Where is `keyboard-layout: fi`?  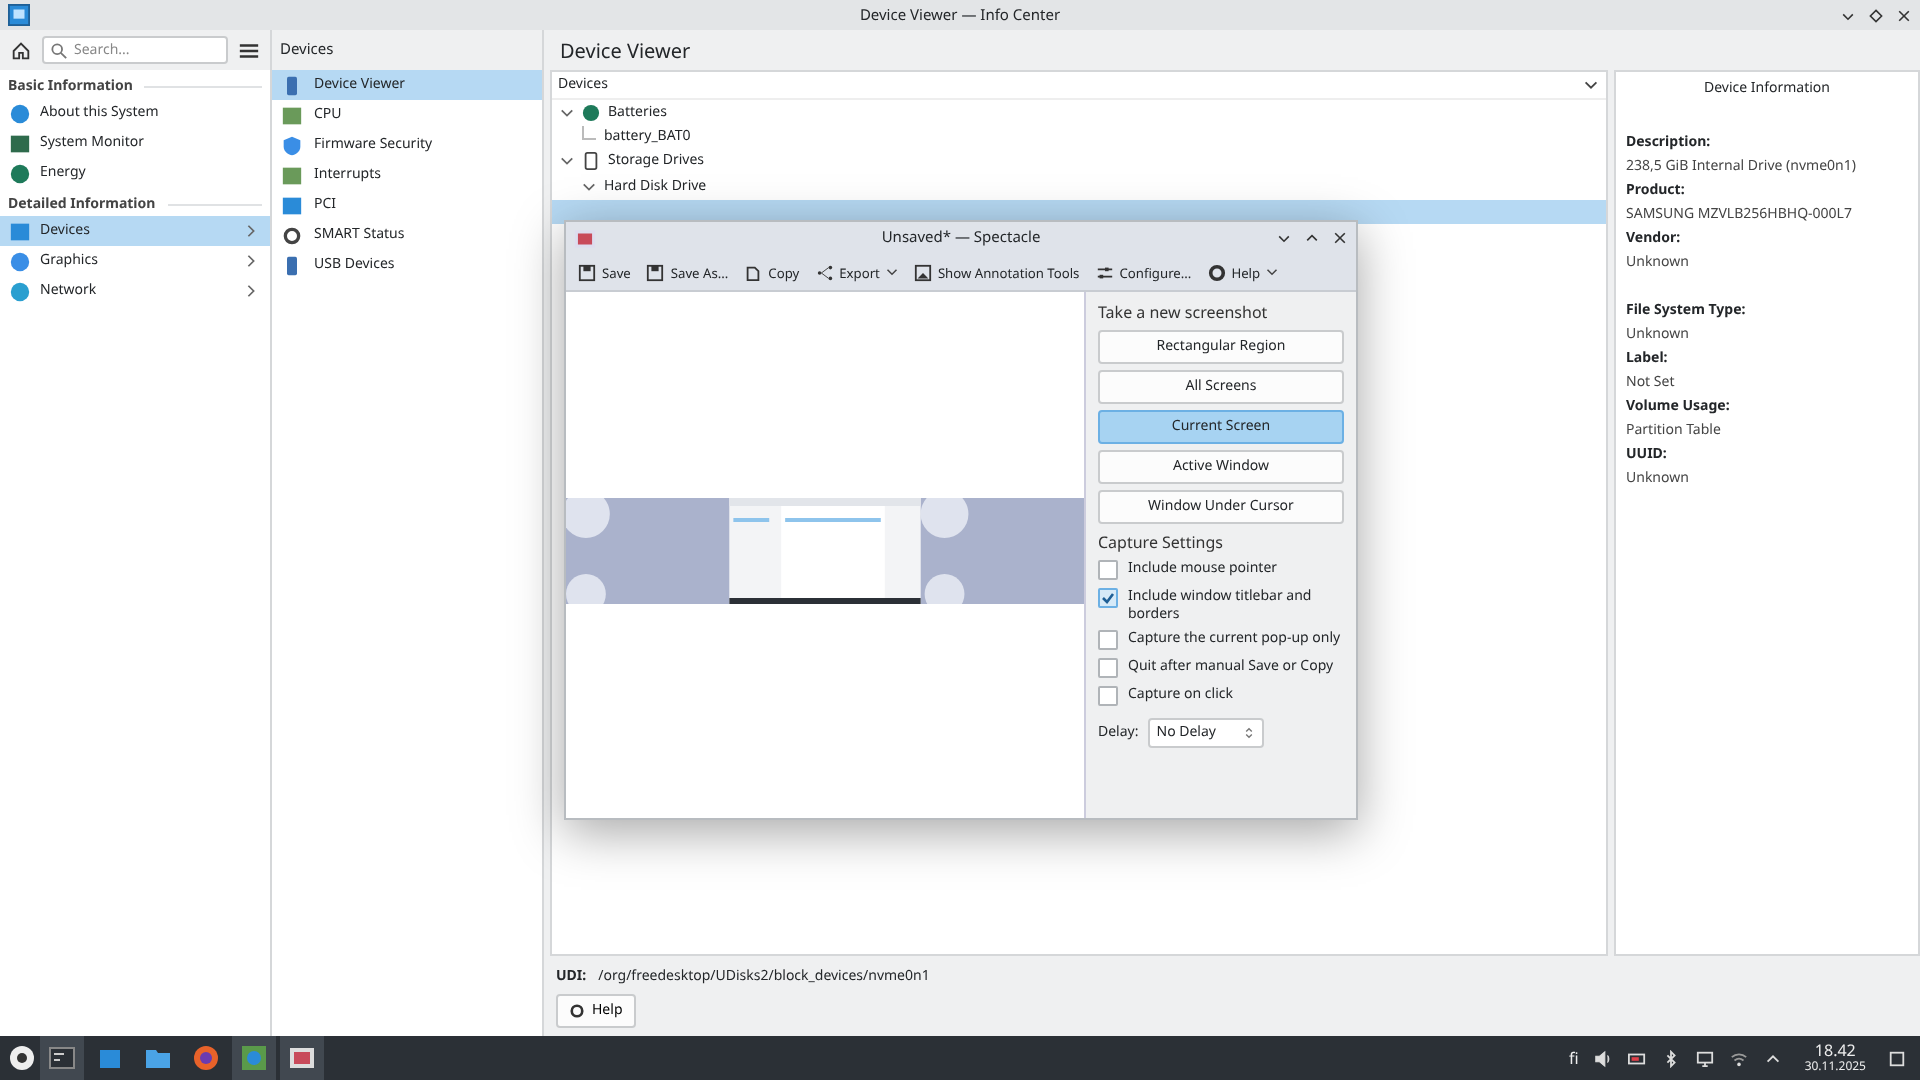 keyboard-layout: fi is located at coordinates (1573, 1058).